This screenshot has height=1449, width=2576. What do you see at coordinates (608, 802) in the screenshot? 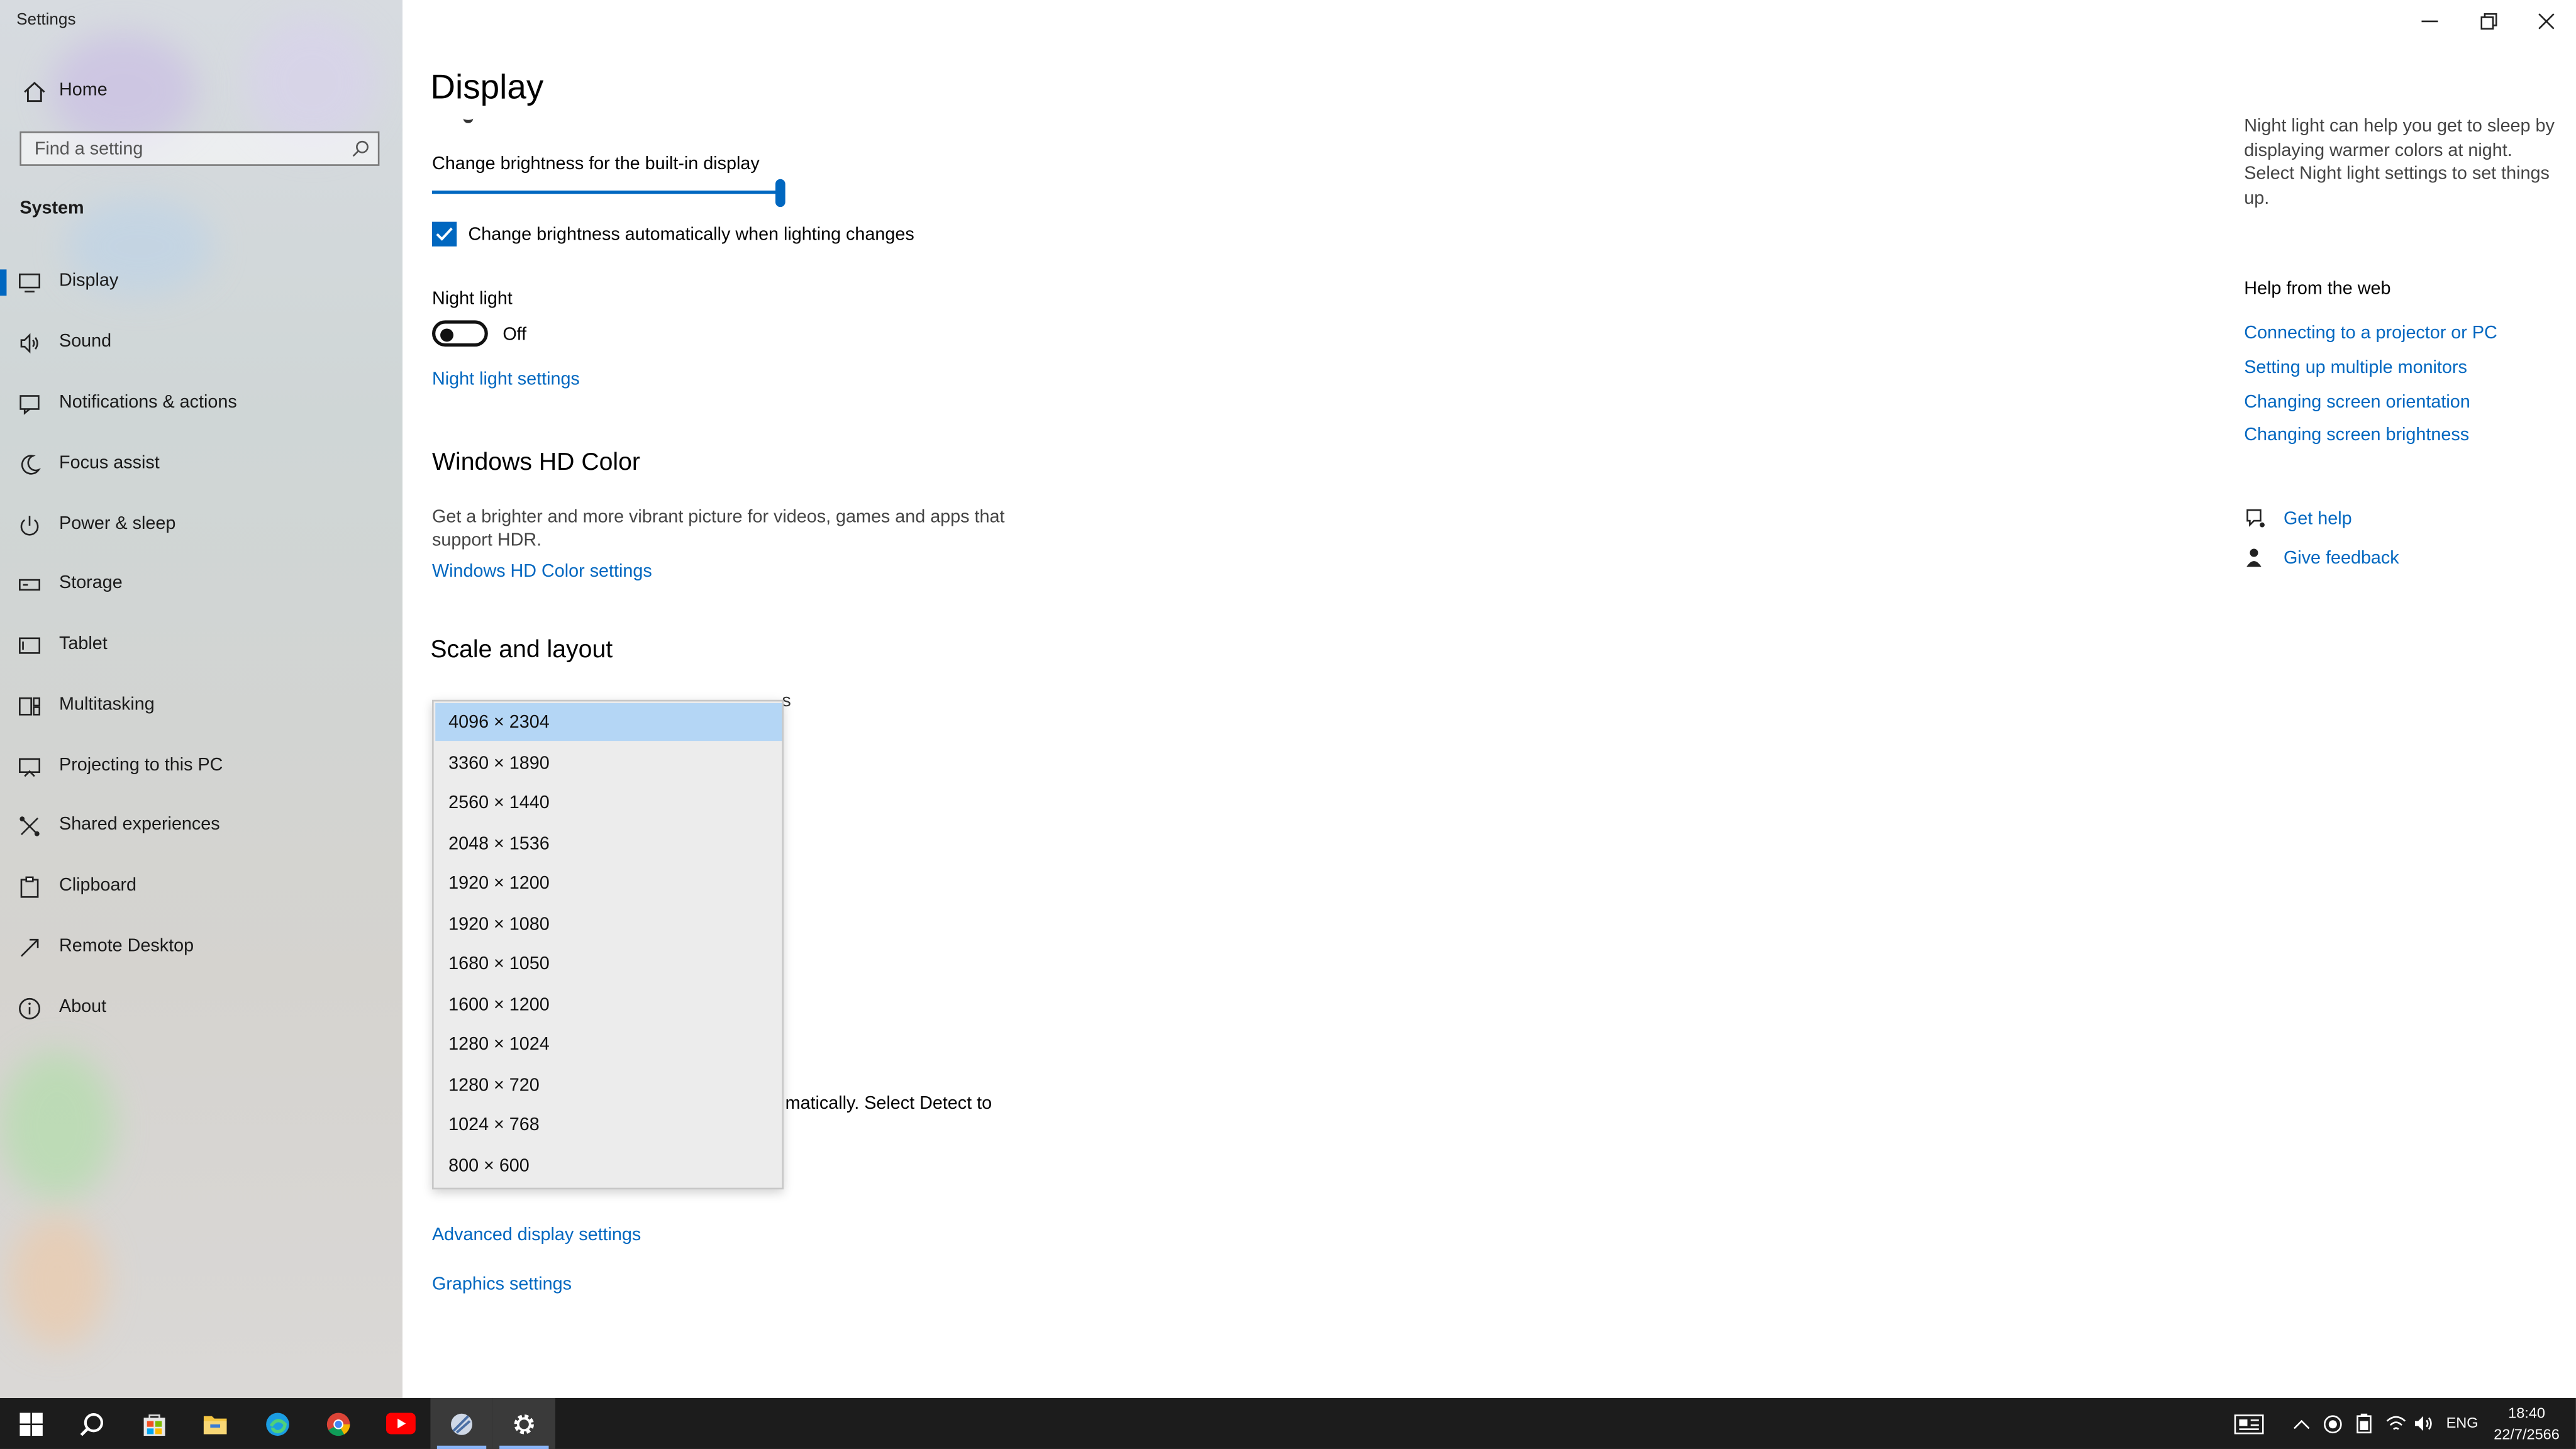
I see `resolution-option: 2560 × 1440` at bounding box center [608, 802].